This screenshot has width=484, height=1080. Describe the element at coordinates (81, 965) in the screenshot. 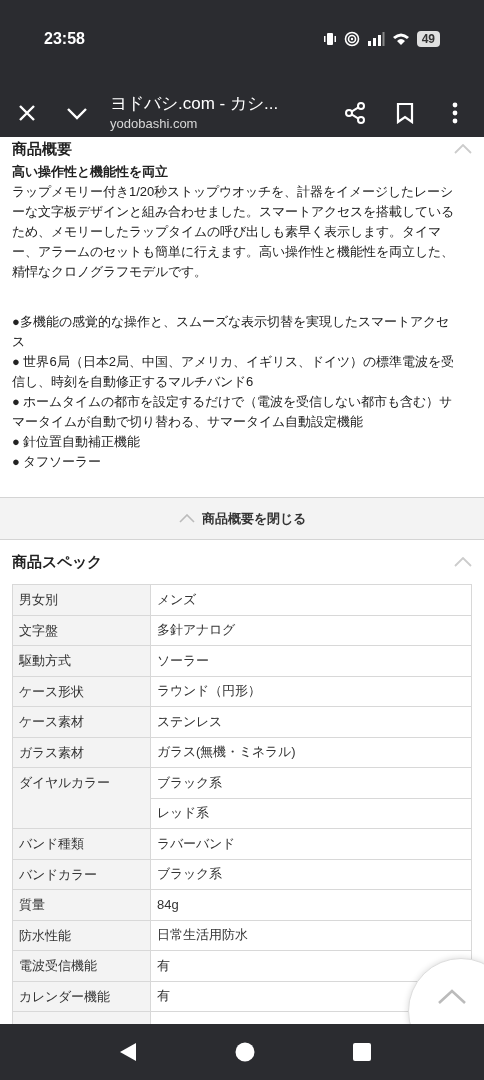

I see `table-cell: 電波受信機能` at that location.